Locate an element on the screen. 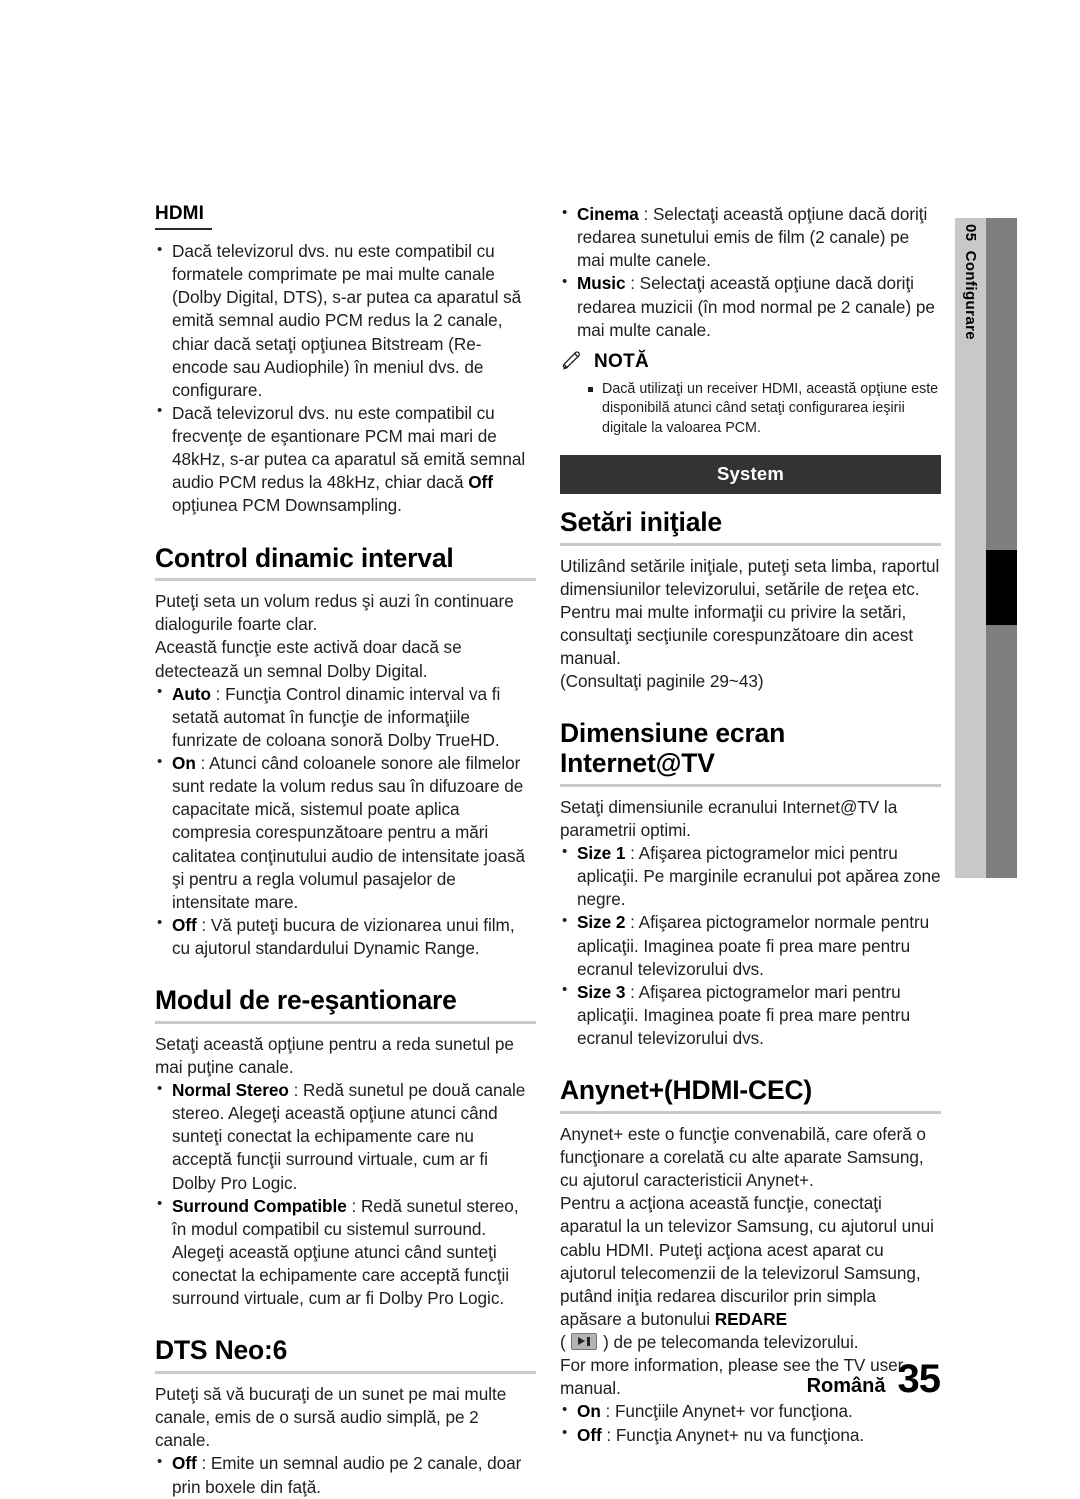 The image size is (1080, 1499). hdmi-off-token: Off is located at coordinates (480, 482).